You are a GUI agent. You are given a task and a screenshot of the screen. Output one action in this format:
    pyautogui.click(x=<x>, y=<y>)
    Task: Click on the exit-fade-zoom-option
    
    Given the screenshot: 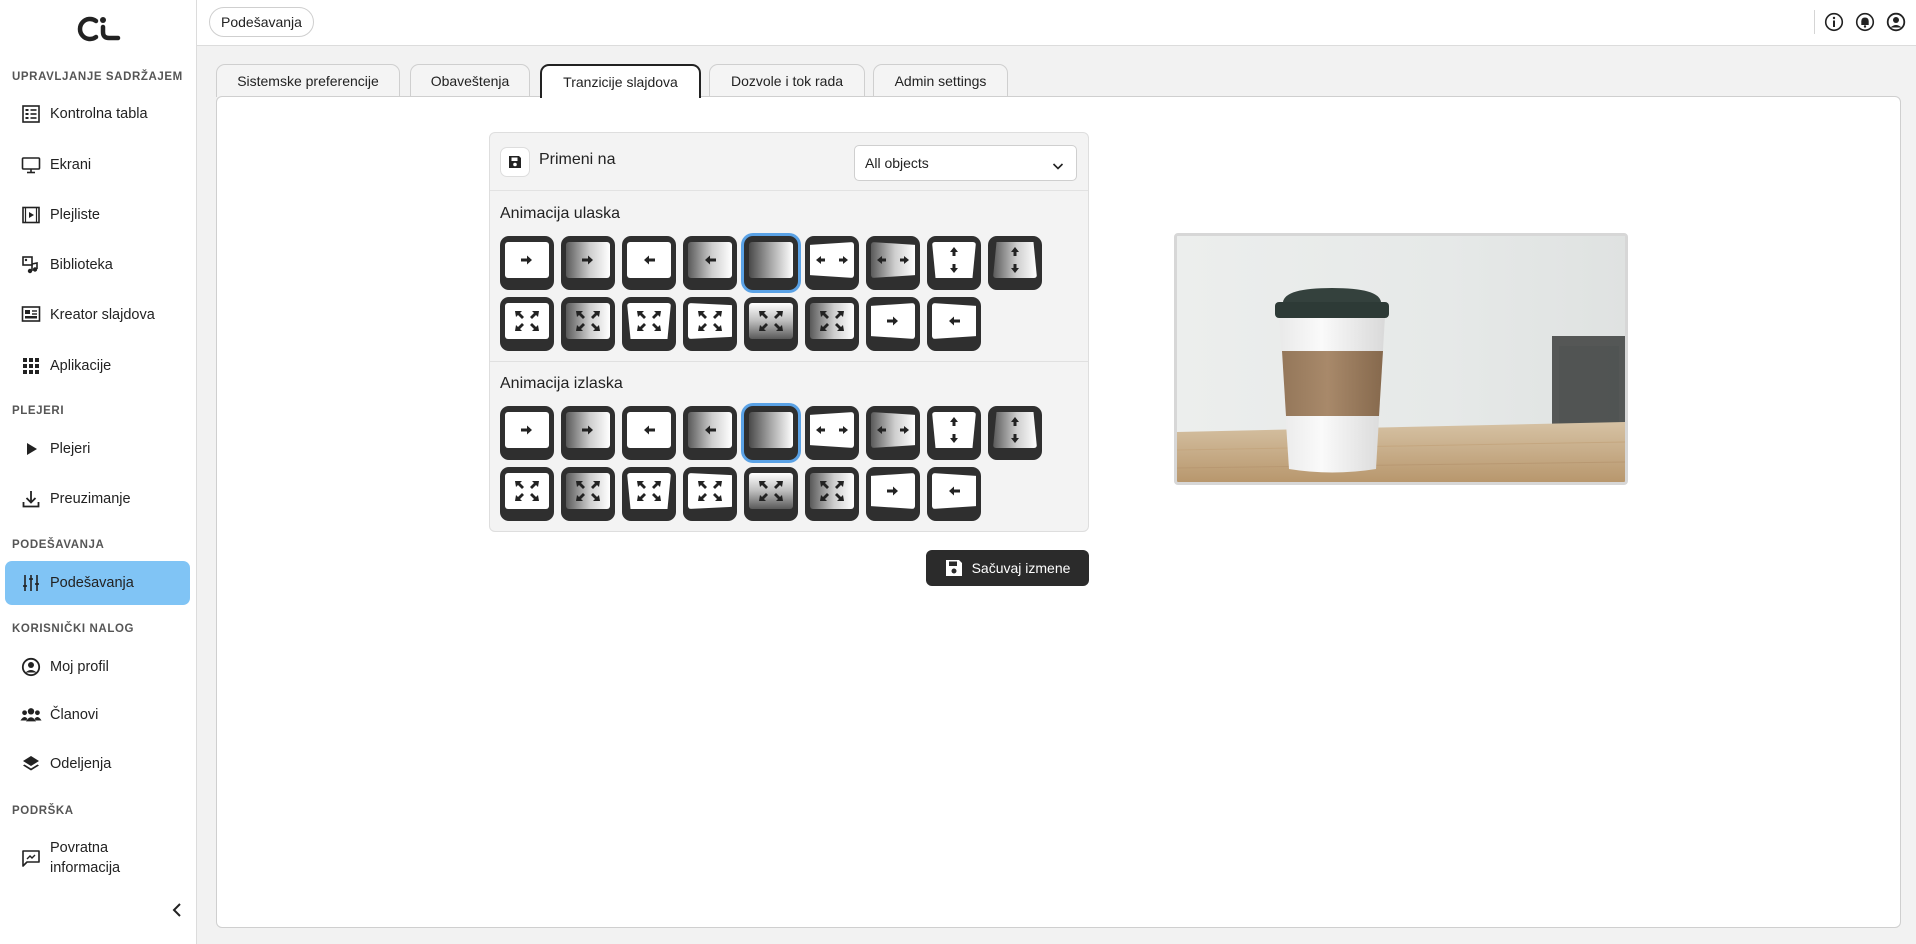 What is the action you would take?
    pyautogui.click(x=588, y=494)
    